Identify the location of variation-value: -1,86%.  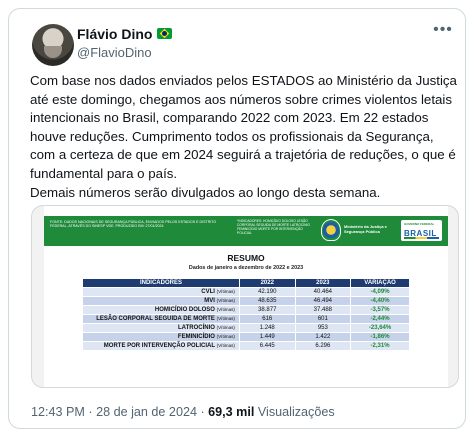
(380, 337).